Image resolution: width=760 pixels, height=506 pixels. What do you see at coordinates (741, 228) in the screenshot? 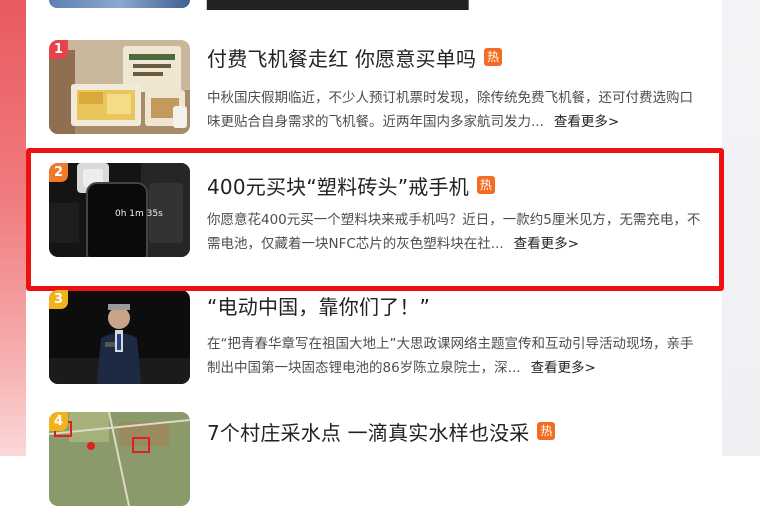
I see `right-decor-strip` at bounding box center [741, 228].